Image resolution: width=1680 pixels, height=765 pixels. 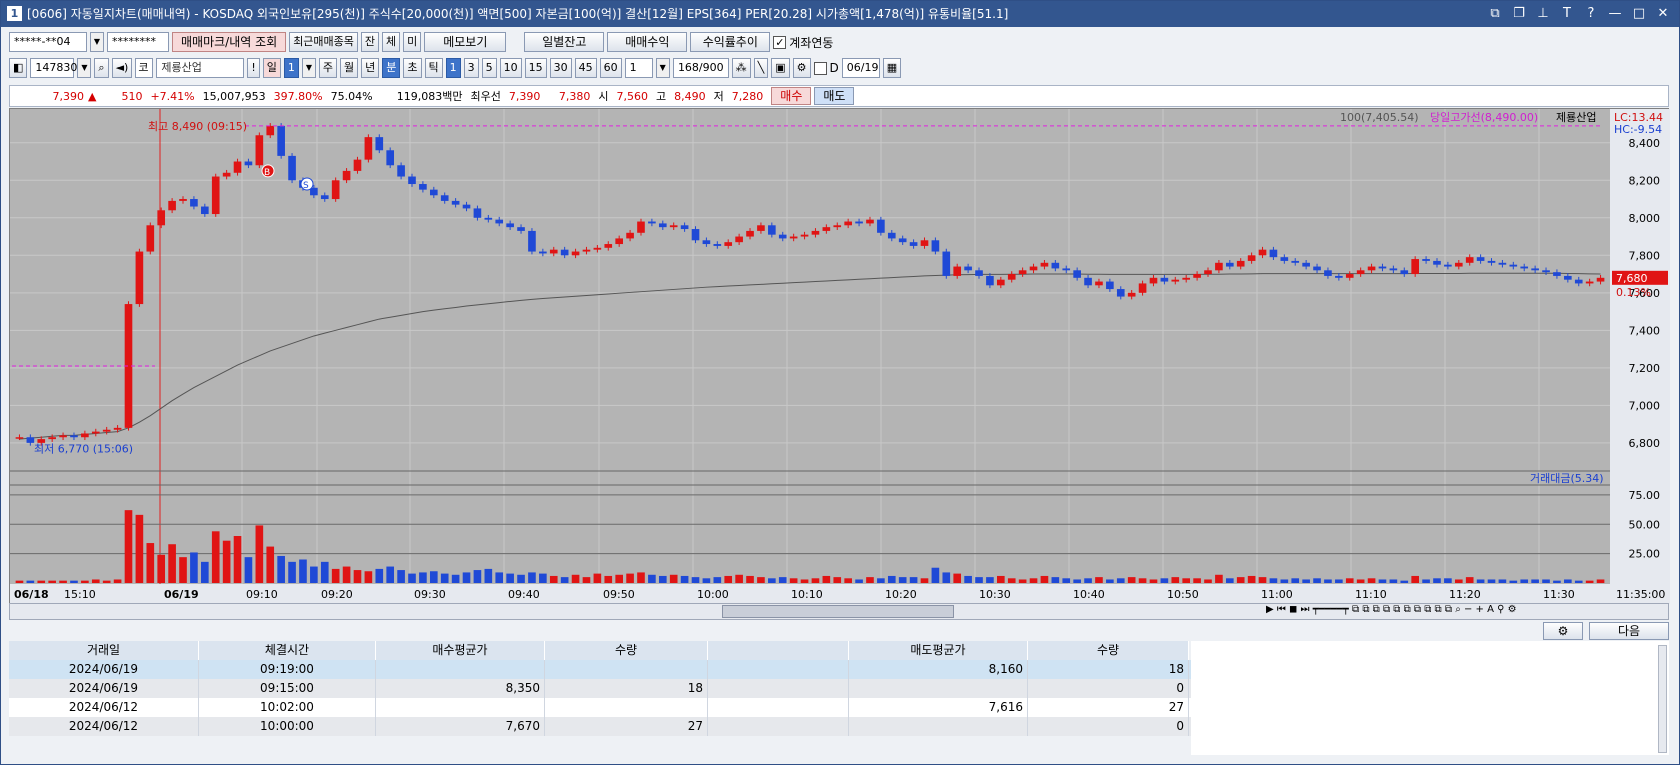 What do you see at coordinates (1615, 14) in the screenshot?
I see `minimize-icon: —` at bounding box center [1615, 14].